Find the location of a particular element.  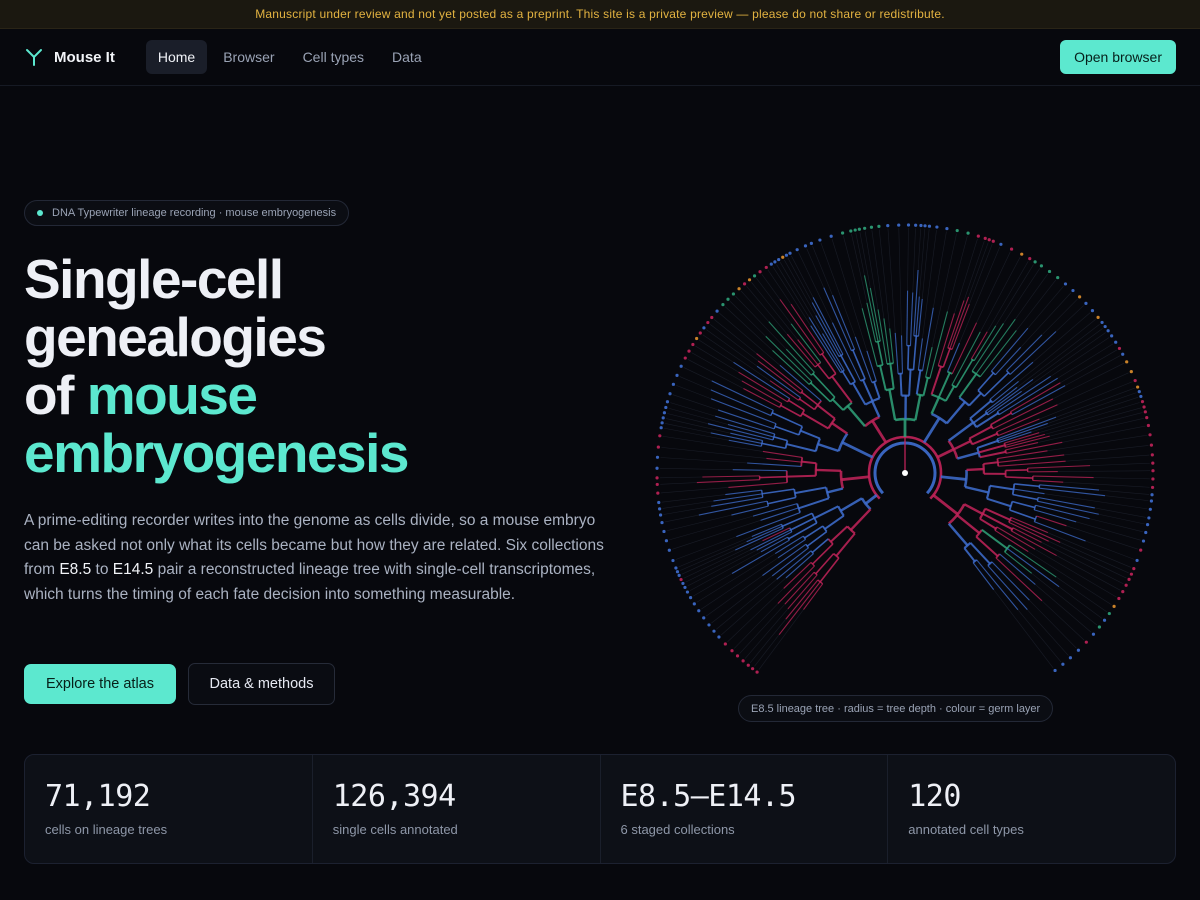

nav-link-browser: Browser is located at coordinates (248, 57).